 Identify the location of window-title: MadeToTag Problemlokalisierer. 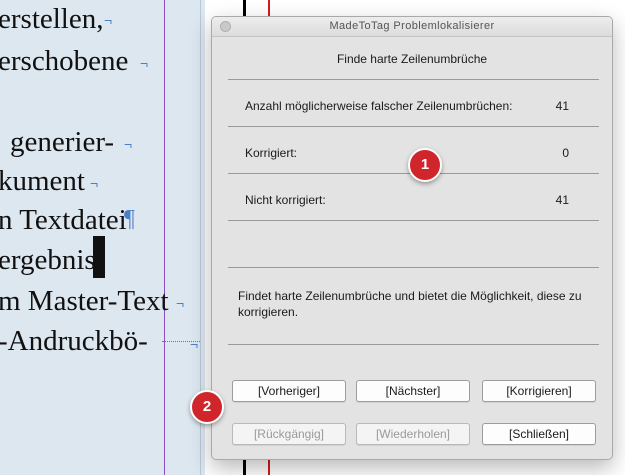
(412, 26).